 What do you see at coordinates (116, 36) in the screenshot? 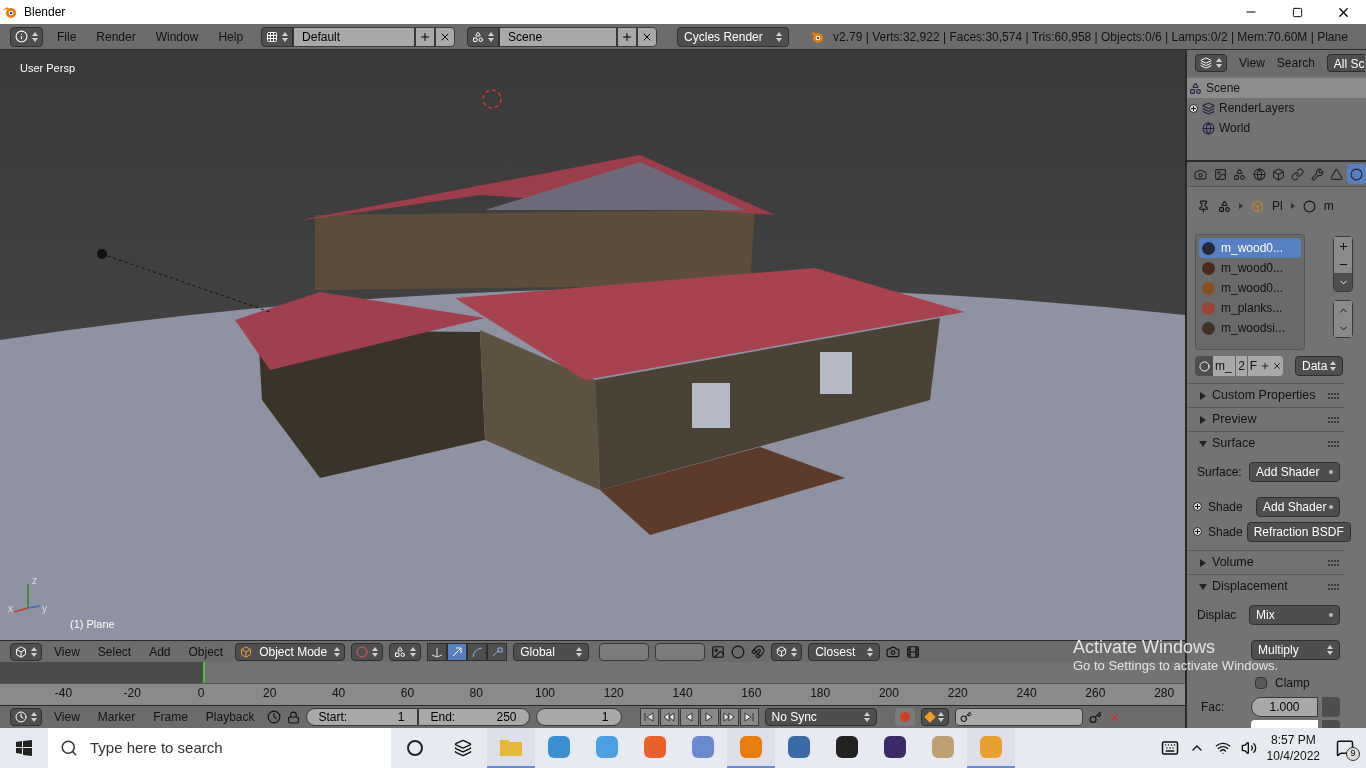
I see `menu-item: Render` at bounding box center [116, 36].